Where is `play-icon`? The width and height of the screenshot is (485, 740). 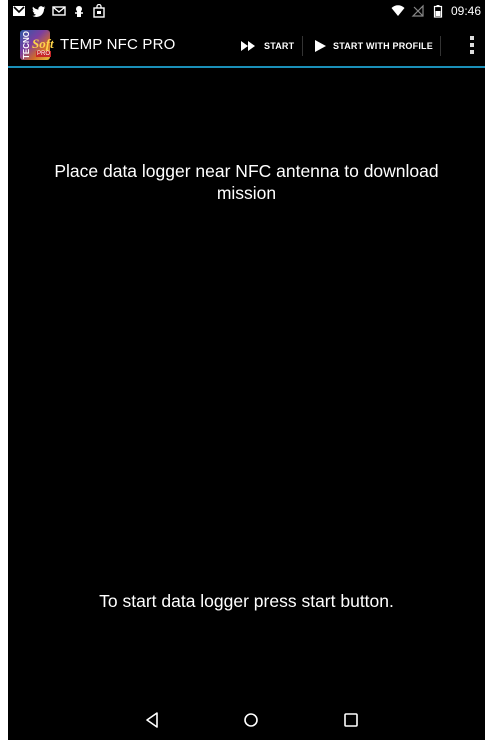 play-icon is located at coordinates (320, 46).